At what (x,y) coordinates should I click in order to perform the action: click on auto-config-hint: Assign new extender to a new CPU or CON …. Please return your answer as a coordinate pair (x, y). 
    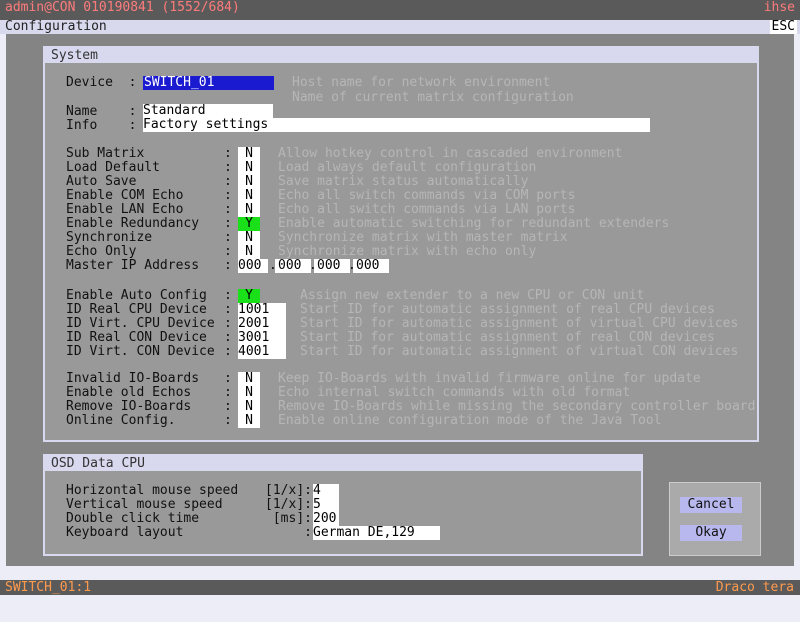
    Looking at the image, I should click on (472, 295).